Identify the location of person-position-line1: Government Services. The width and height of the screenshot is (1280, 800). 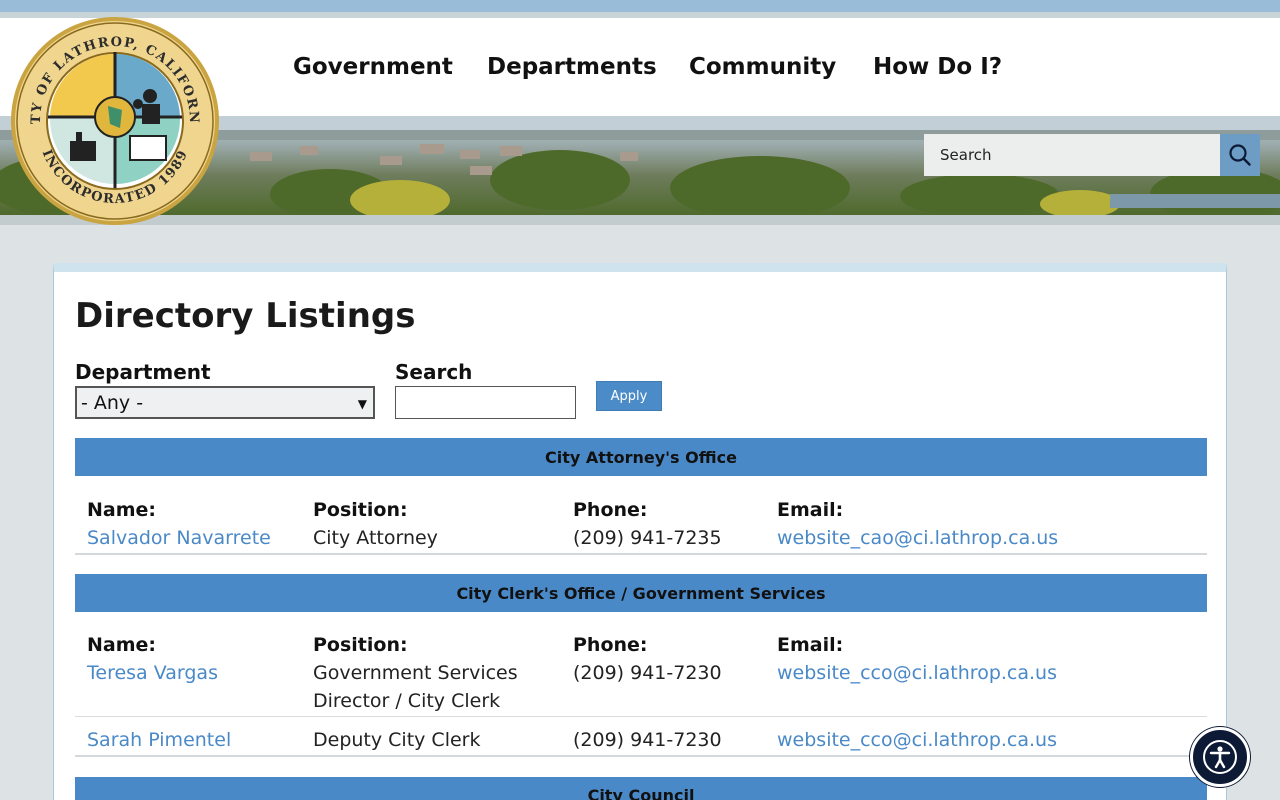
(415, 673).